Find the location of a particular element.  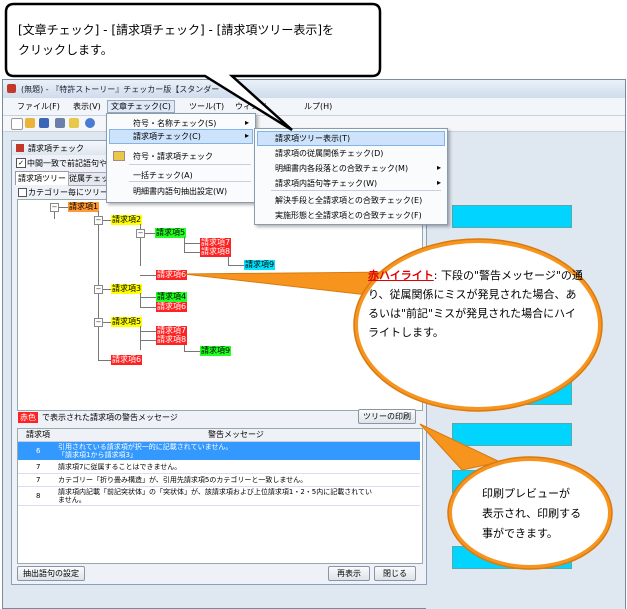

print-callout-text: 印刷プレビューが 表示され、印刷する 事ができます。 is located at coordinates (532, 513).